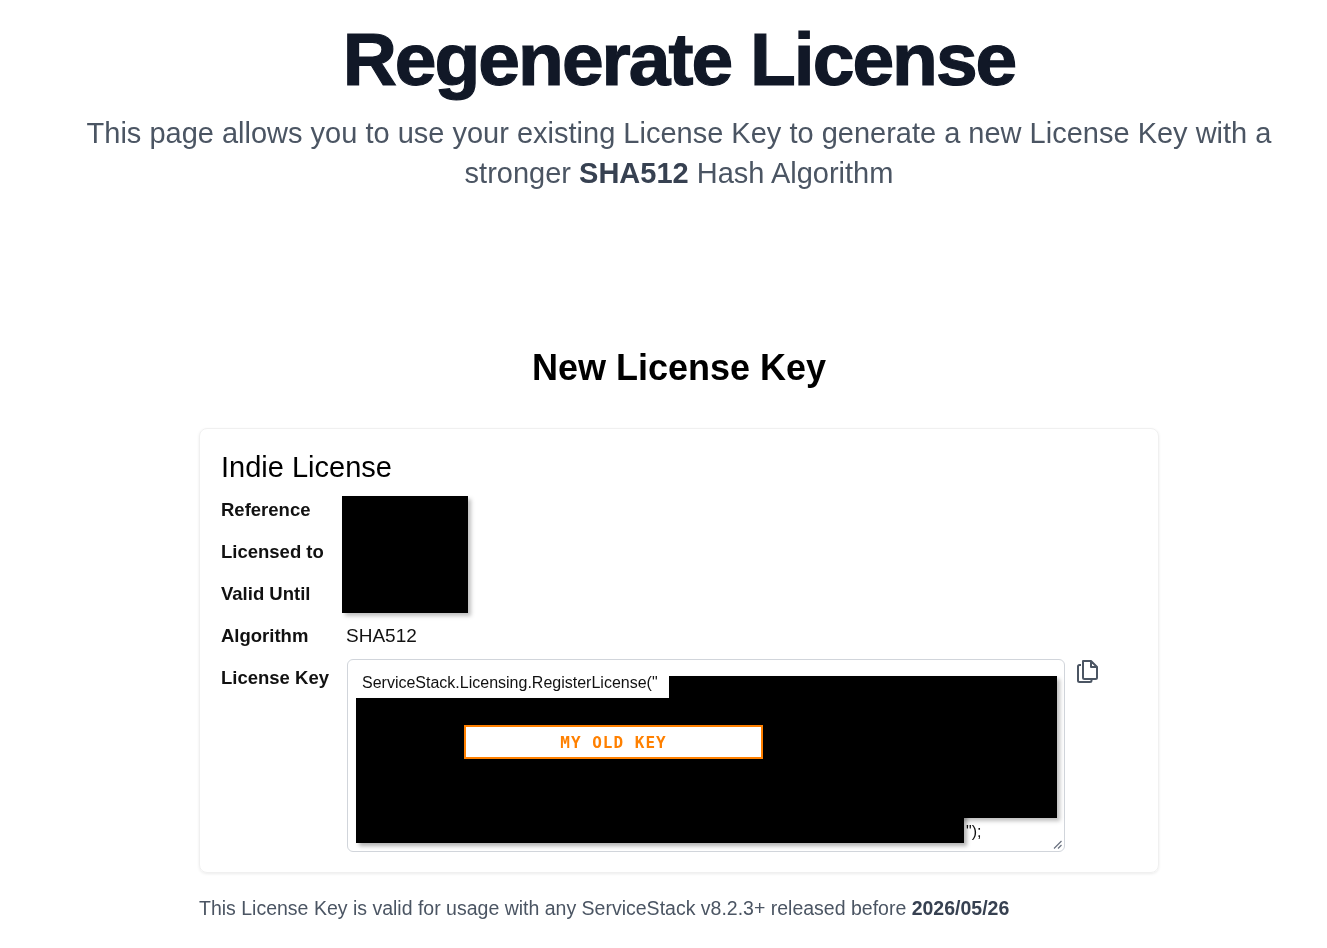 This screenshot has width=1327, height=948. Describe the element at coordinates (275, 678) in the screenshot. I see `field-label: License Key` at that location.